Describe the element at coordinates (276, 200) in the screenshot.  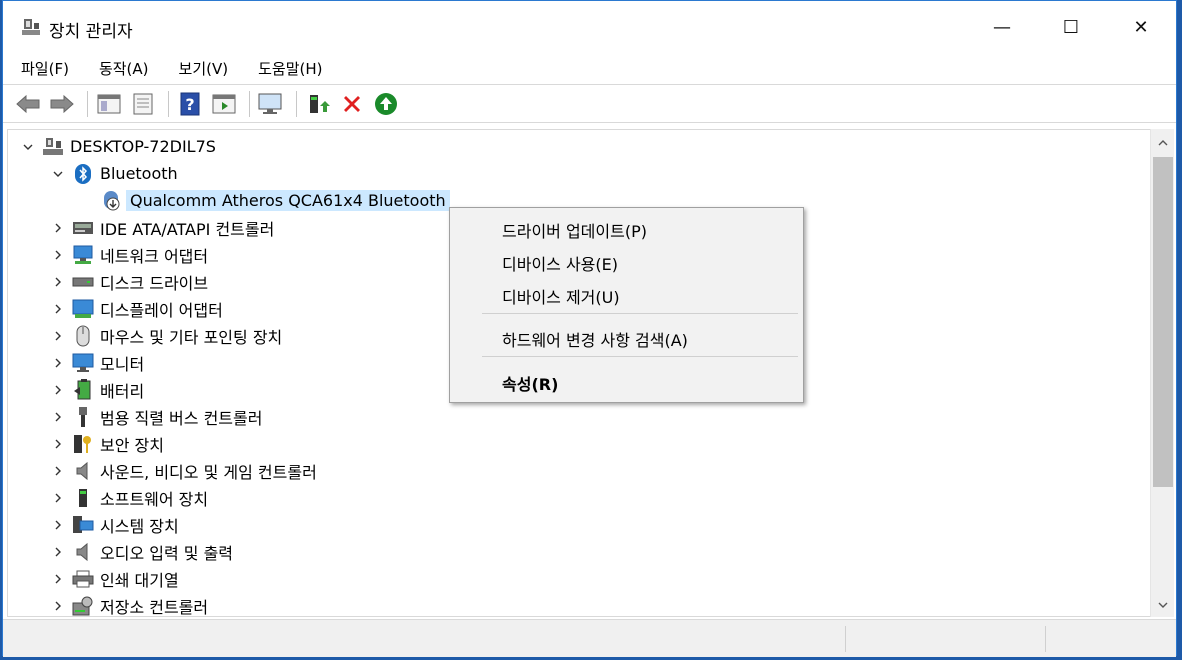
I see `tree-device-qualcomm-bluetooth: Qualcomm Atheros QCA61x4 Bluetooth` at that location.